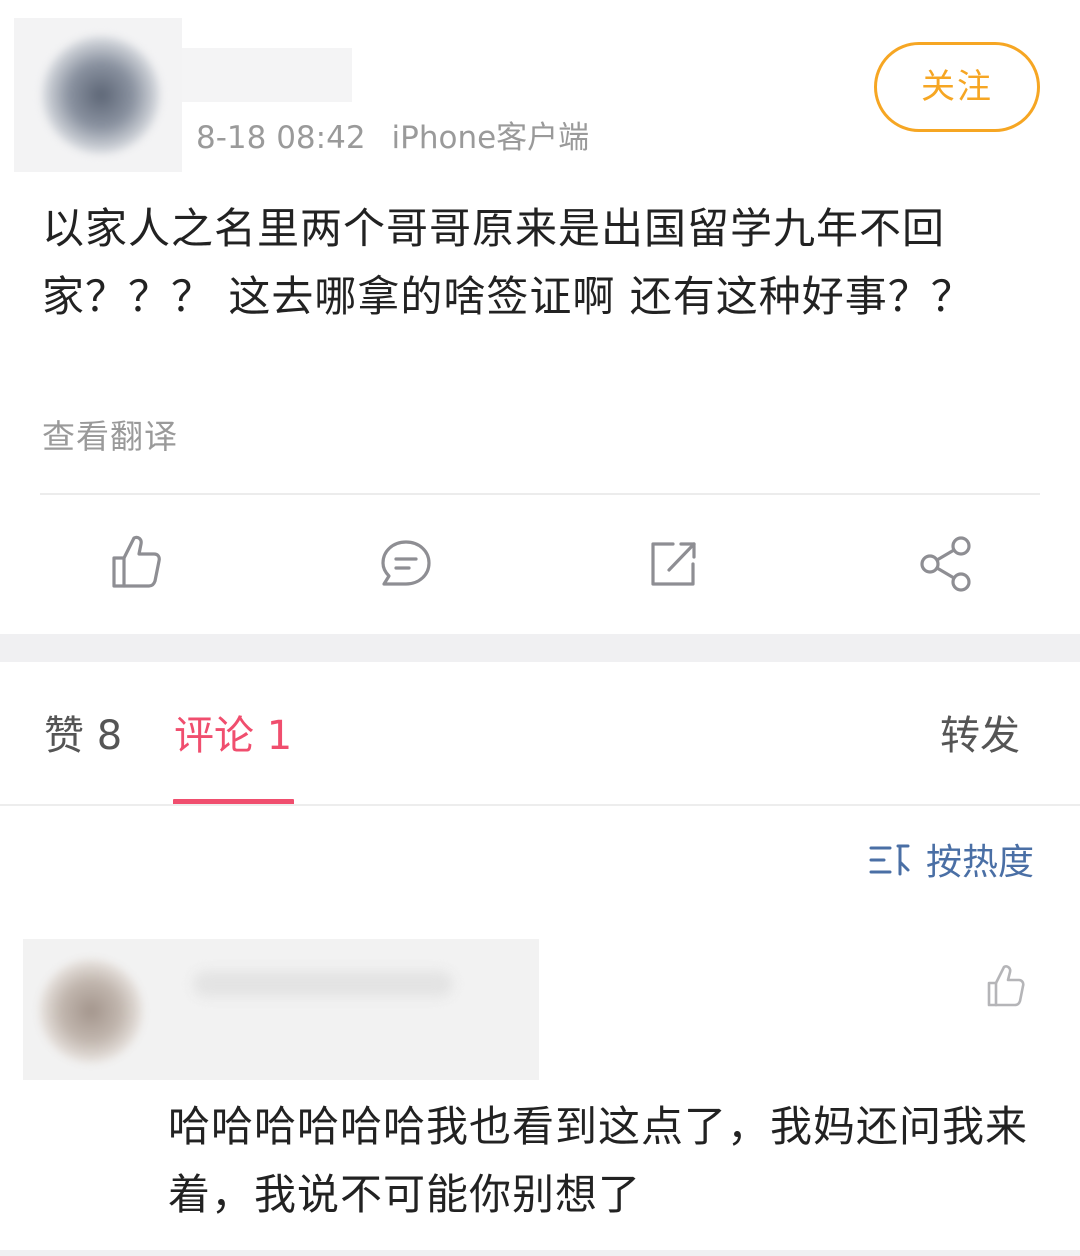  Describe the element at coordinates (945, 562) in the screenshot. I see `share-icon` at that location.